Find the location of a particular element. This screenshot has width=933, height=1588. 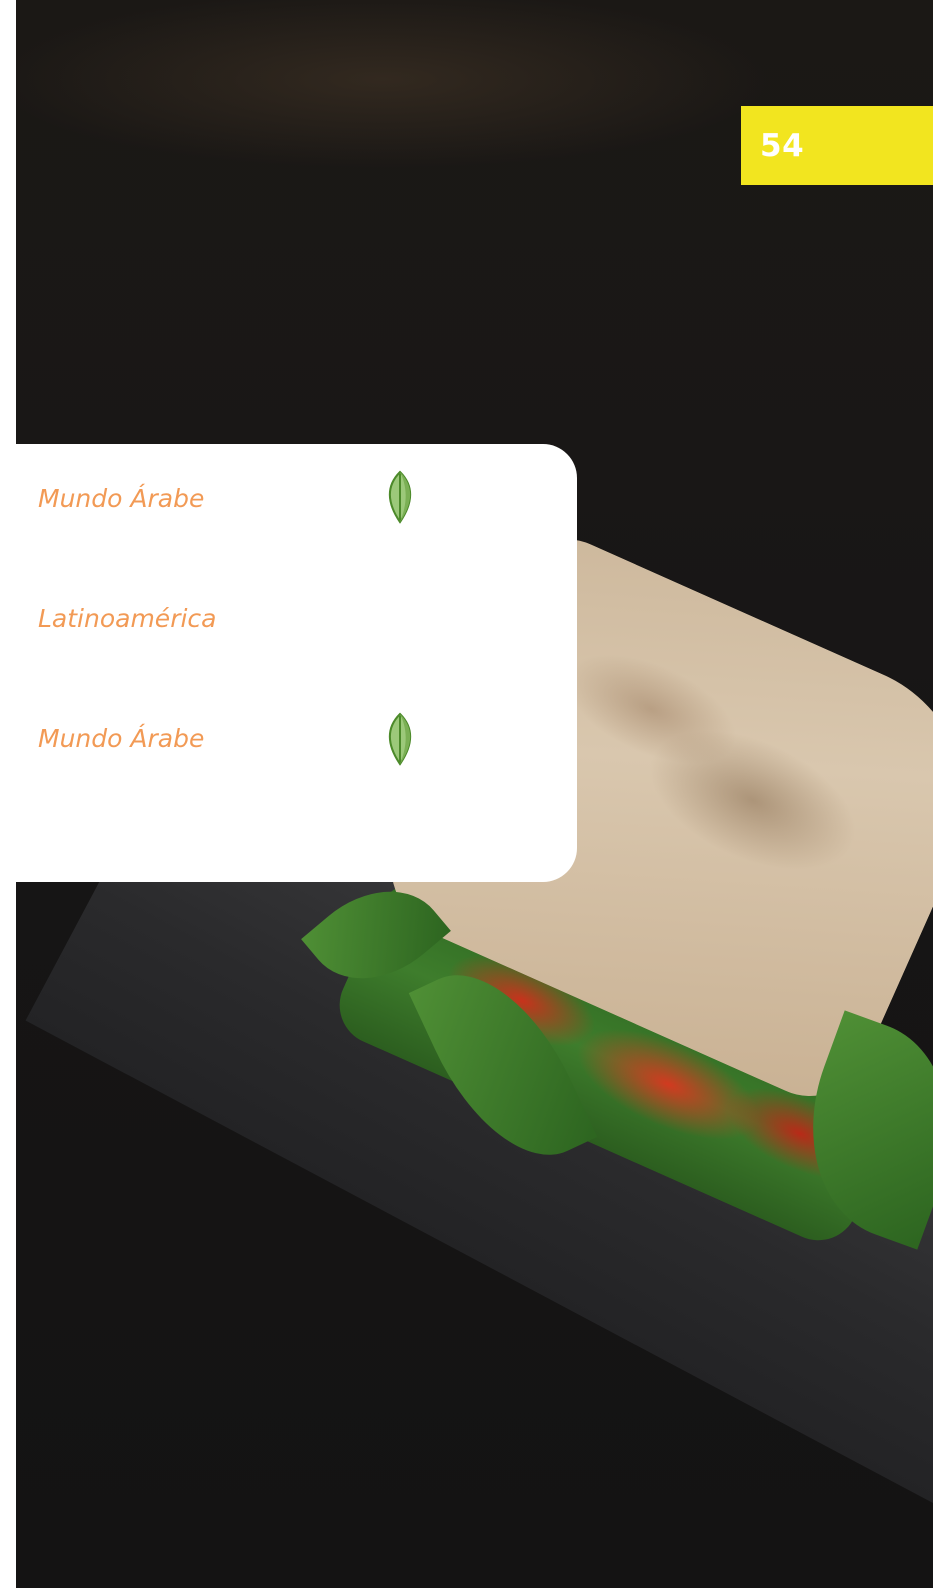

menu-item-latinoamerica: Latinoamérica is located at coordinates (127, 618).